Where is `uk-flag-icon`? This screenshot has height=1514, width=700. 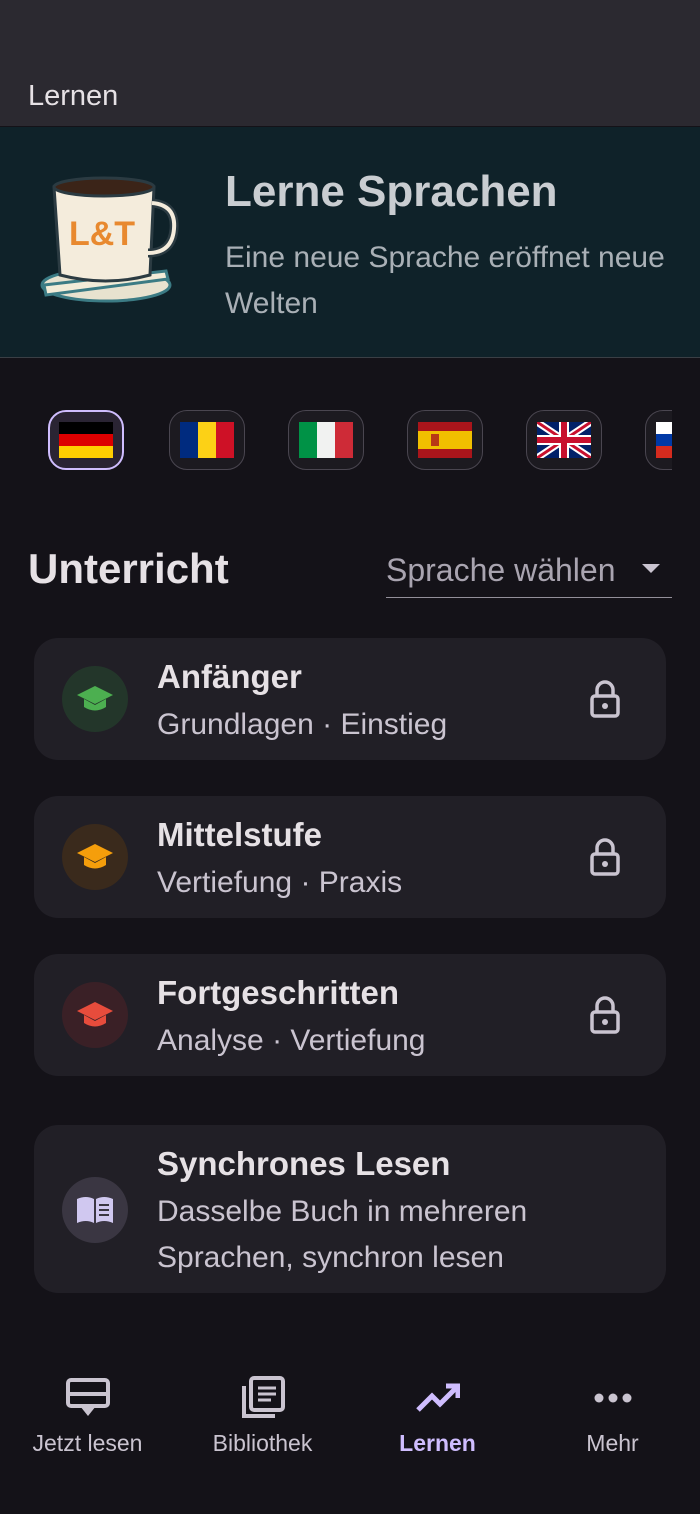
uk-flag-icon is located at coordinates (564, 440).